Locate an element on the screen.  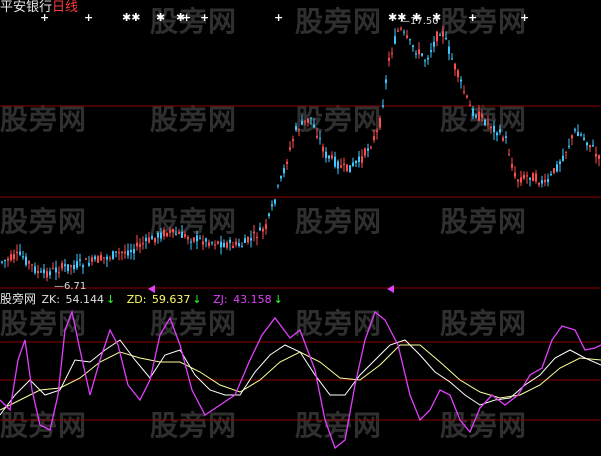
zj-label: ZJ: is located at coordinates (220, 299).